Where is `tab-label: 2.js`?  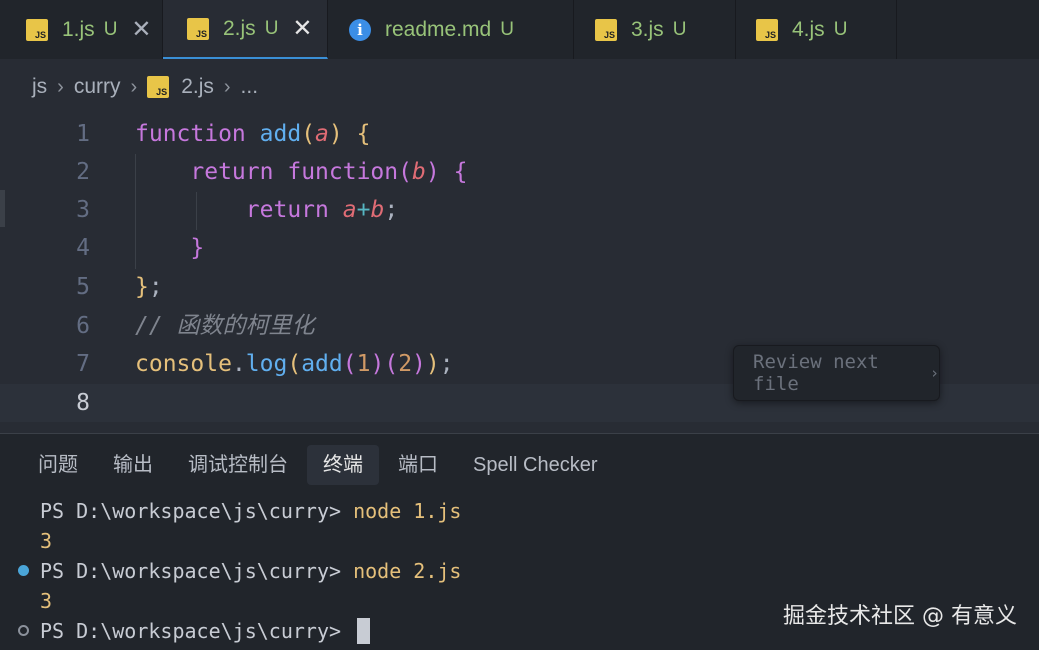
tab-label: 2.js is located at coordinates (239, 28).